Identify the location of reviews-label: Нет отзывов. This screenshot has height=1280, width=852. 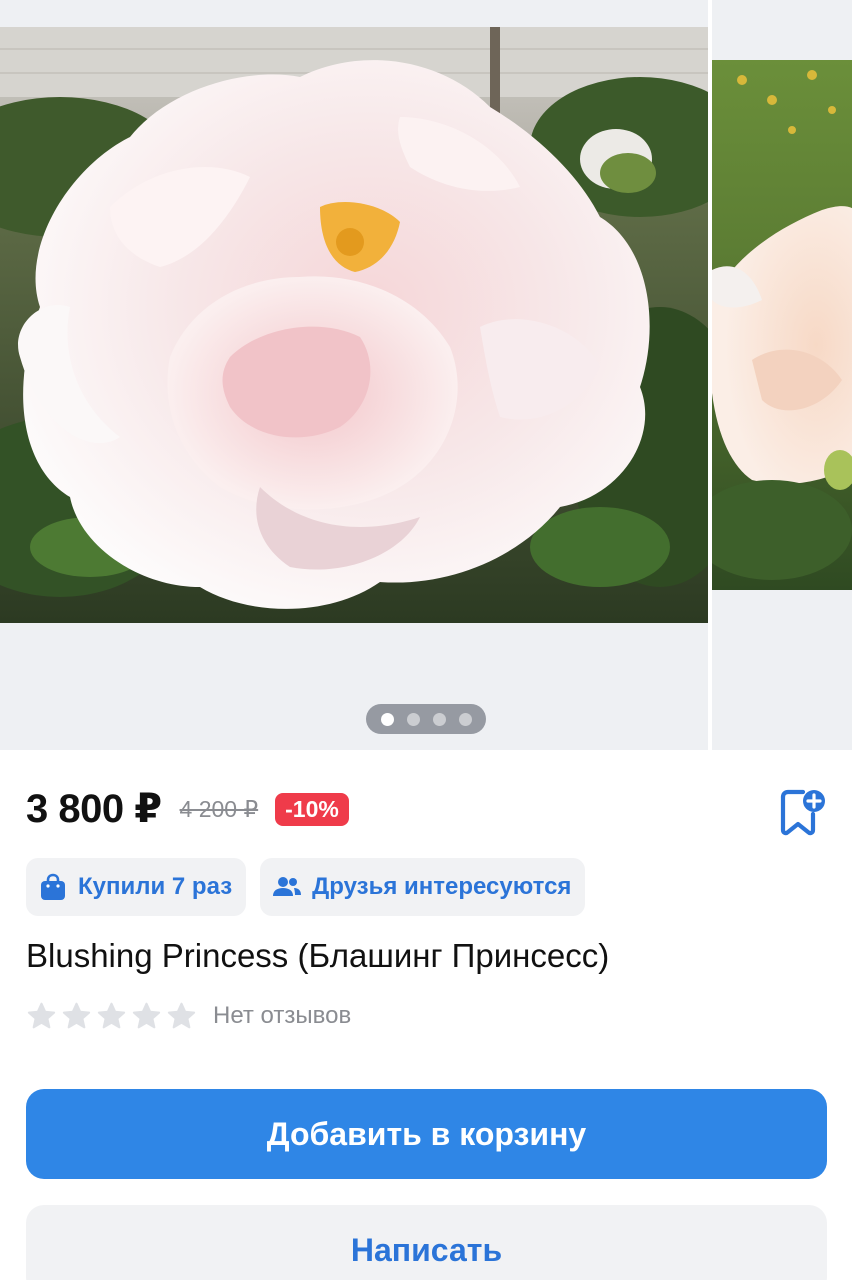
(282, 1015).